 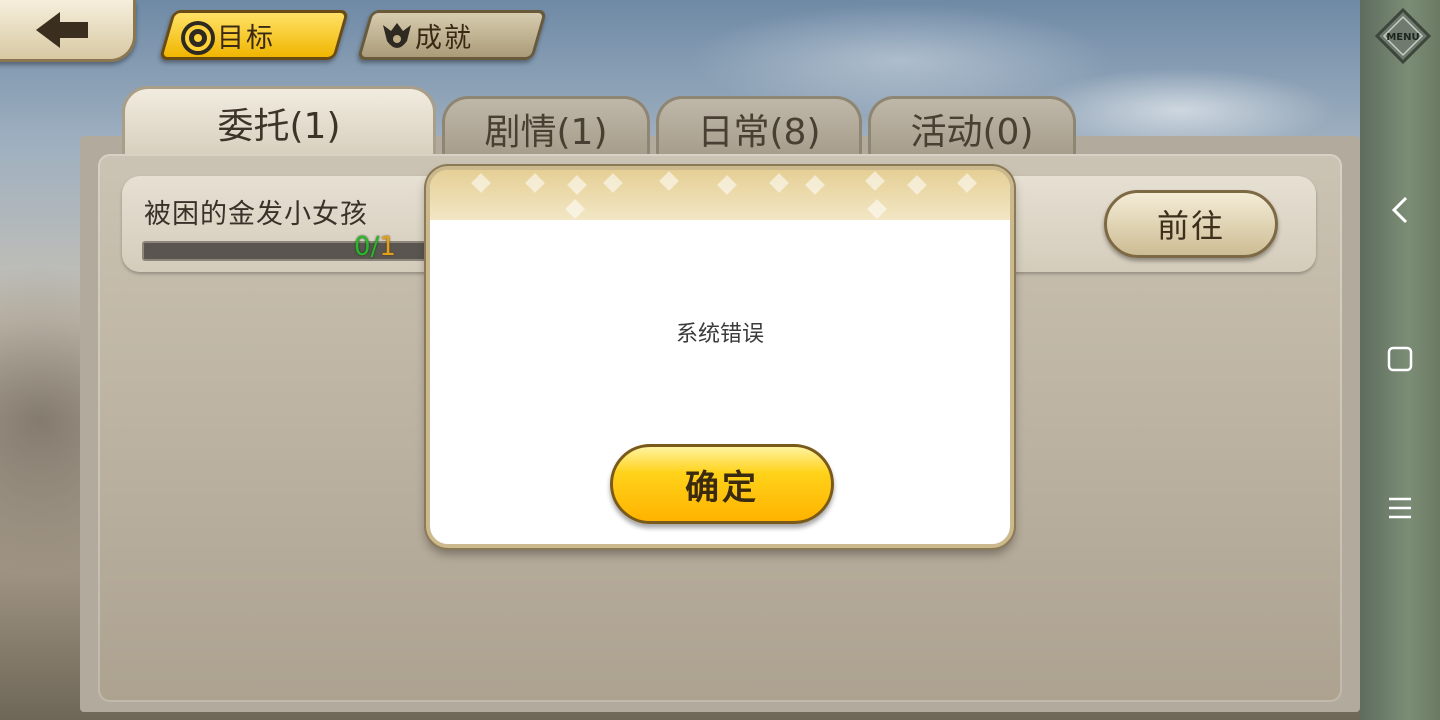 I want to click on progress-current: 0, so click(x=362, y=247).